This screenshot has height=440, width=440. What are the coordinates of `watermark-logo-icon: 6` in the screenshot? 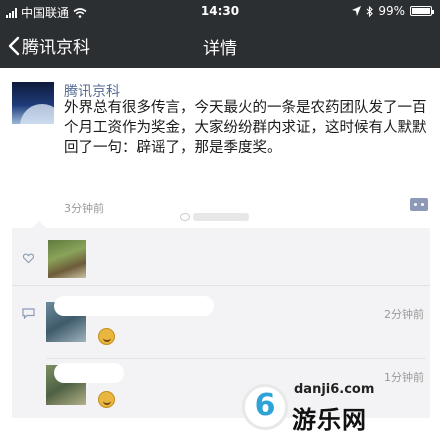 It's located at (265, 407).